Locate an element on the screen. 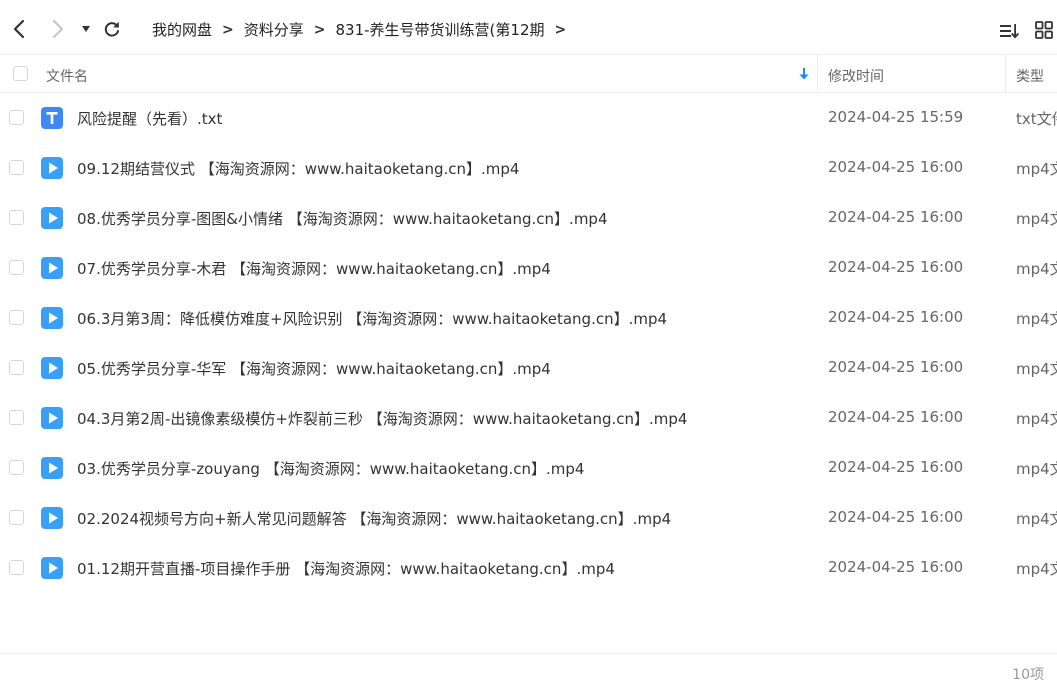  refresh-button is located at coordinates (112, 29).